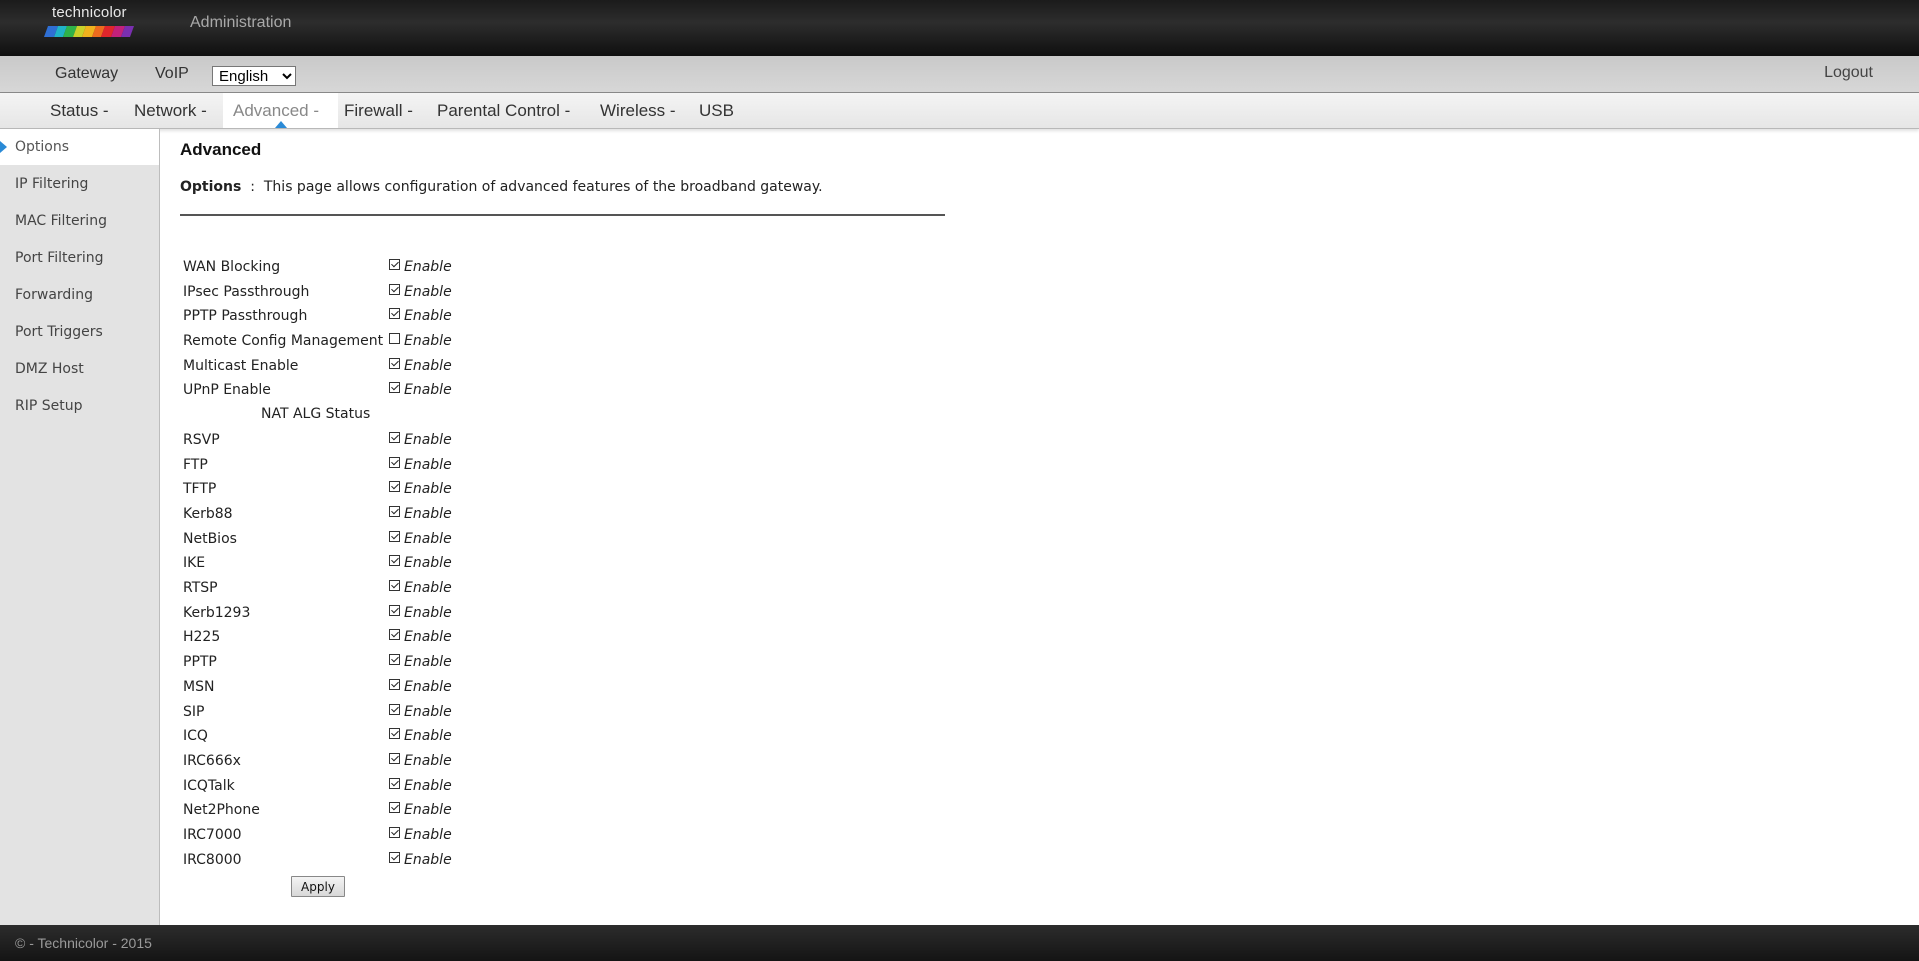  What do you see at coordinates (217, 613) in the screenshot?
I see `option-label: Kerb1293` at bounding box center [217, 613].